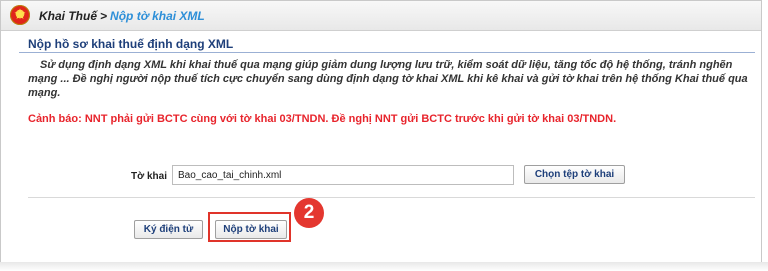 This screenshot has width=768, height=271. Describe the element at coordinates (384, 266) in the screenshot. I see `bottom-shadow` at that location.